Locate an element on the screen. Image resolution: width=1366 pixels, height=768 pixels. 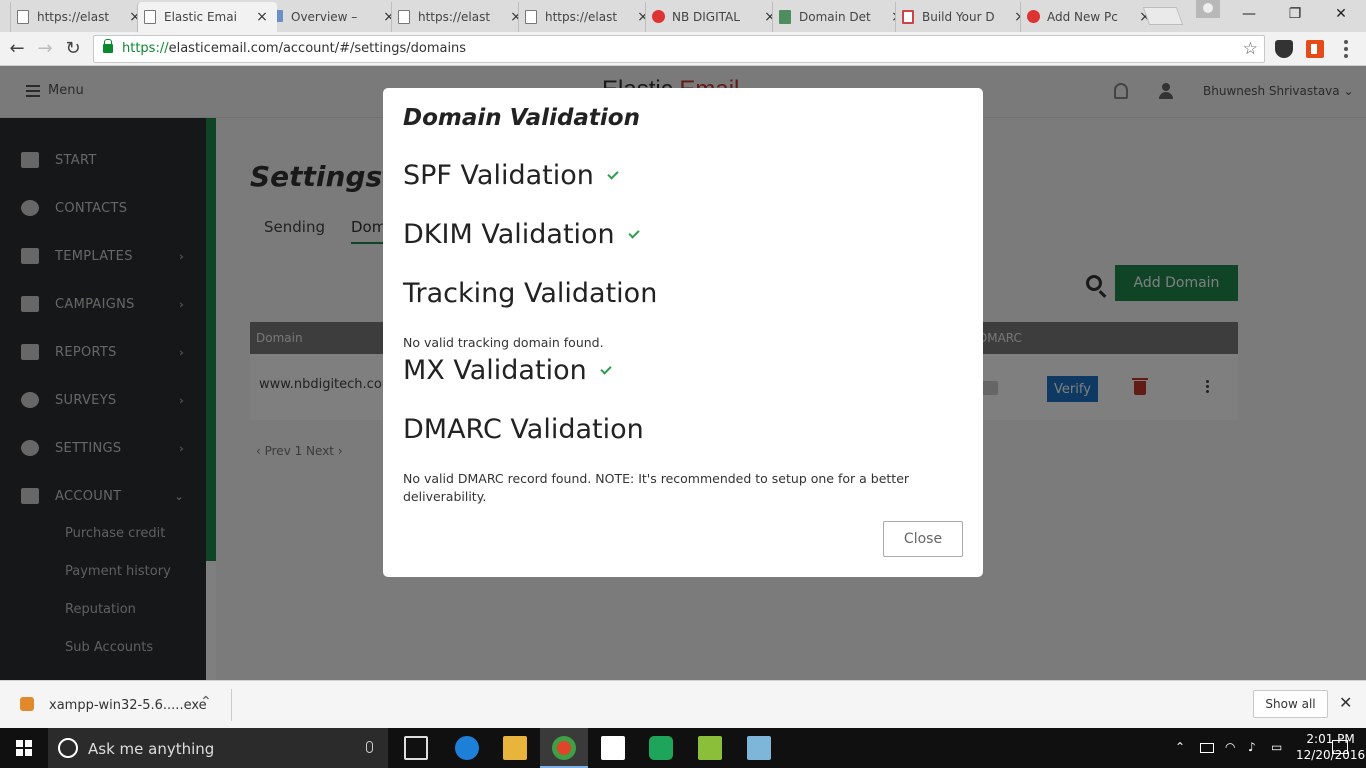
browser-tab: NB DIGITAL × is located at coordinates (715, 17).